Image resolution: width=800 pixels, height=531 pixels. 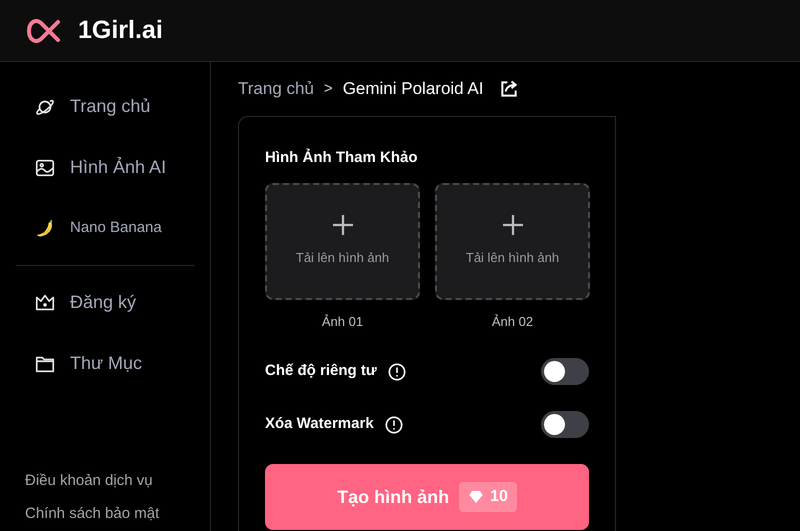 What do you see at coordinates (341, 158) in the screenshot?
I see `section-title: Hình Ảnh Tham Khảo` at bounding box center [341, 158].